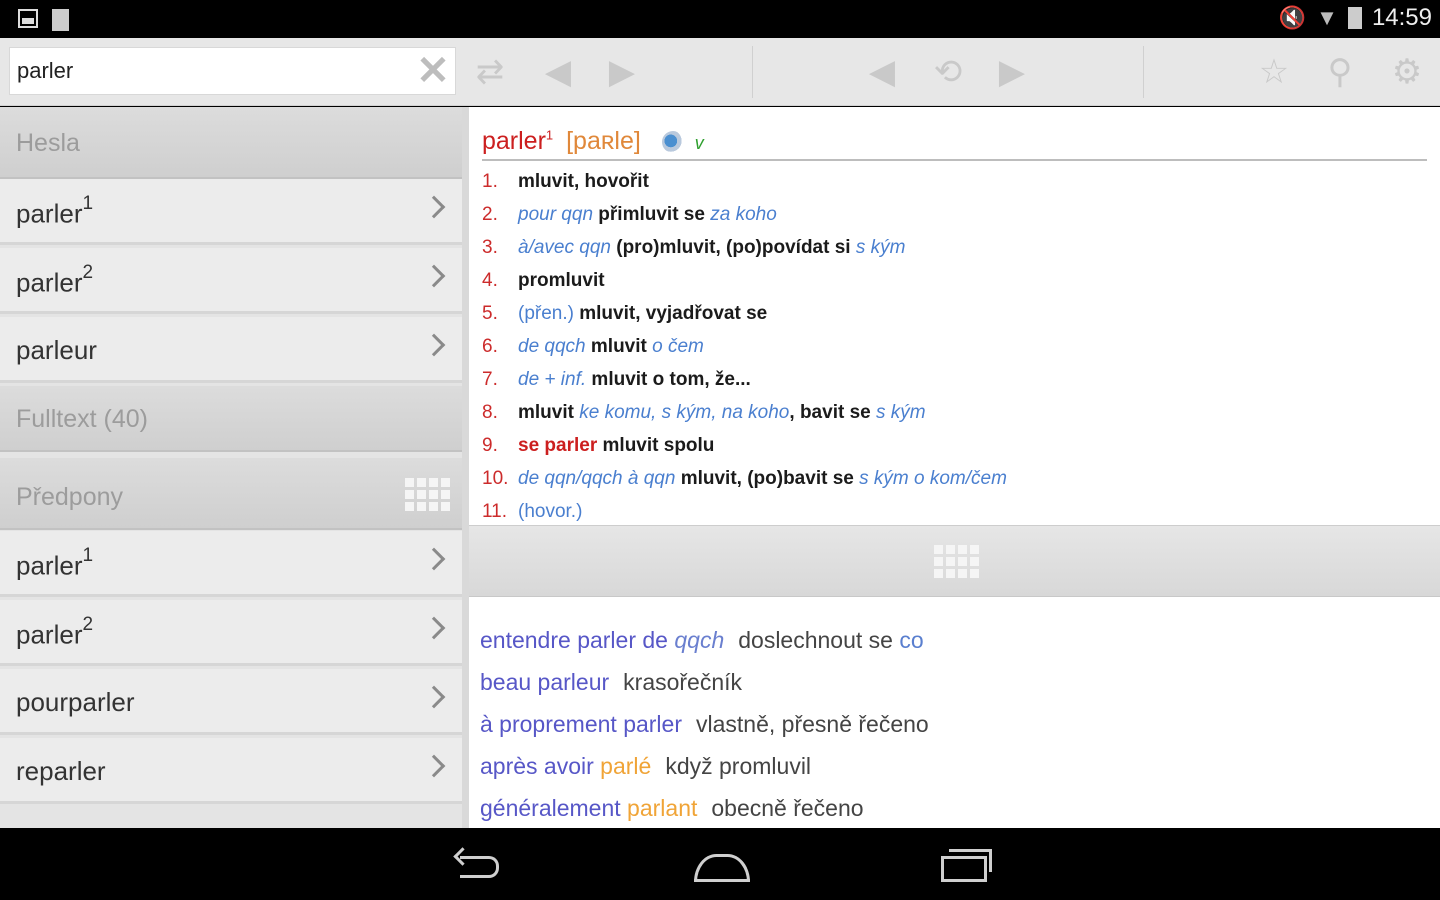 The width and height of the screenshot is (1440, 900). I want to click on sense-text: (pro)mluvit, (po)povídat si, so click(733, 247).